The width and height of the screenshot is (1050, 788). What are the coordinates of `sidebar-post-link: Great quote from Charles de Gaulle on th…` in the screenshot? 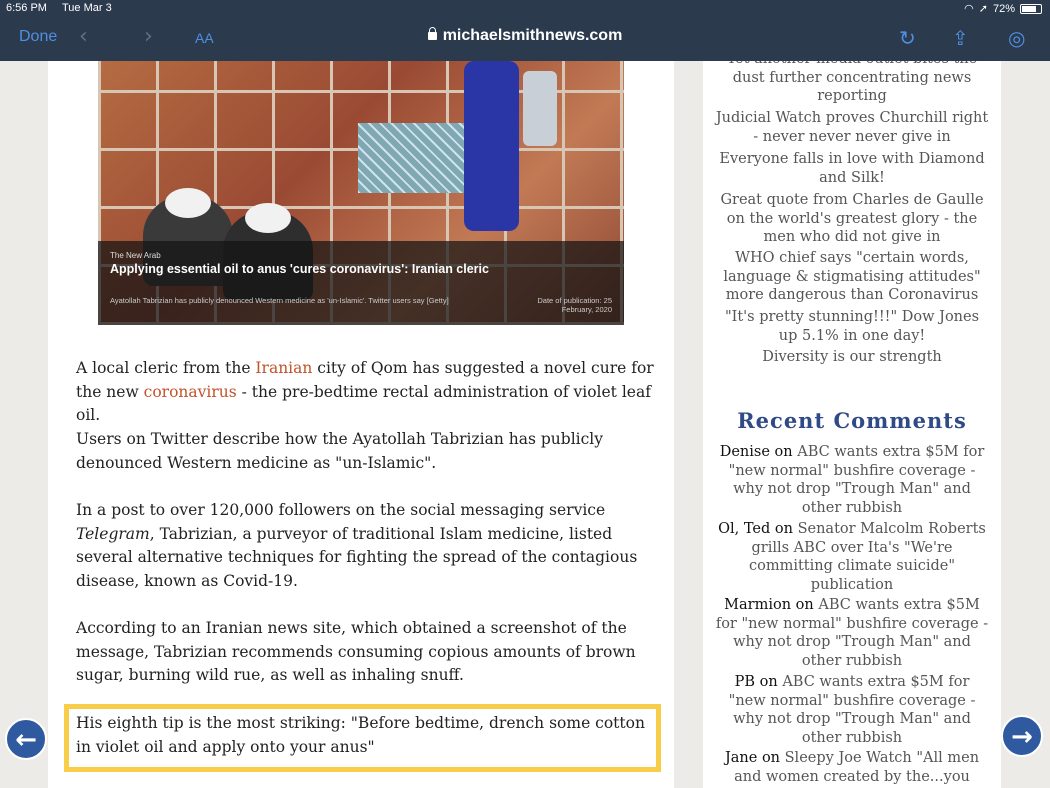 It's located at (852, 219).